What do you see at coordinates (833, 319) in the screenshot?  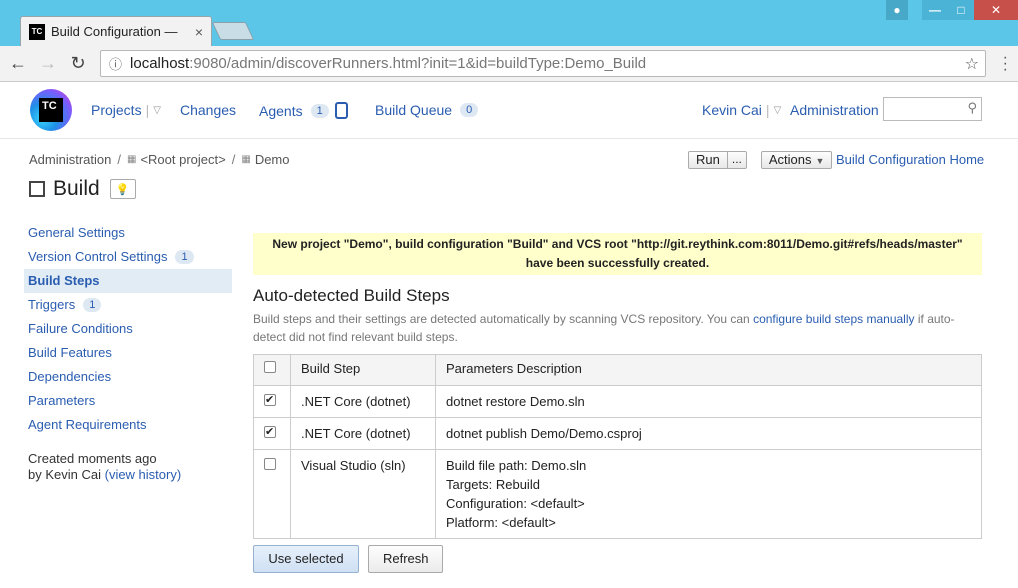 I see `configure-manually-link: configure build steps manually` at bounding box center [833, 319].